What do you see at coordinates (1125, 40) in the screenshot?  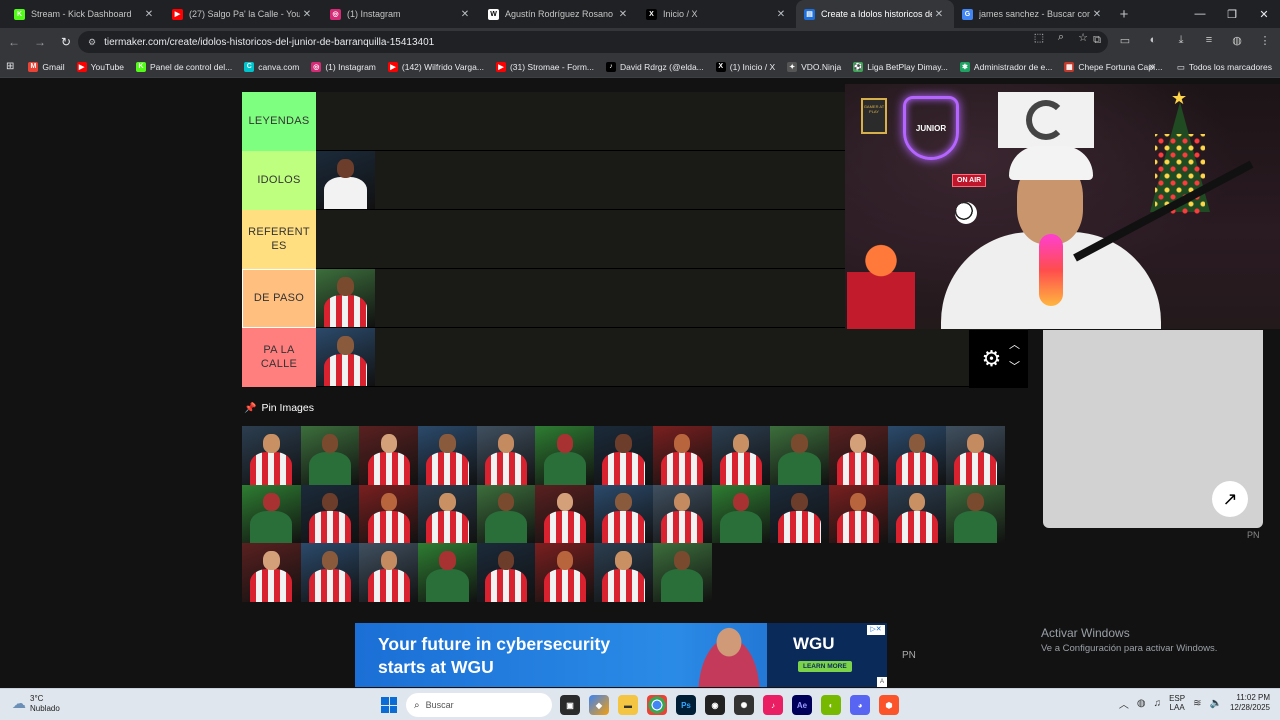 I see `sidepanel-icon: ▭` at bounding box center [1125, 40].